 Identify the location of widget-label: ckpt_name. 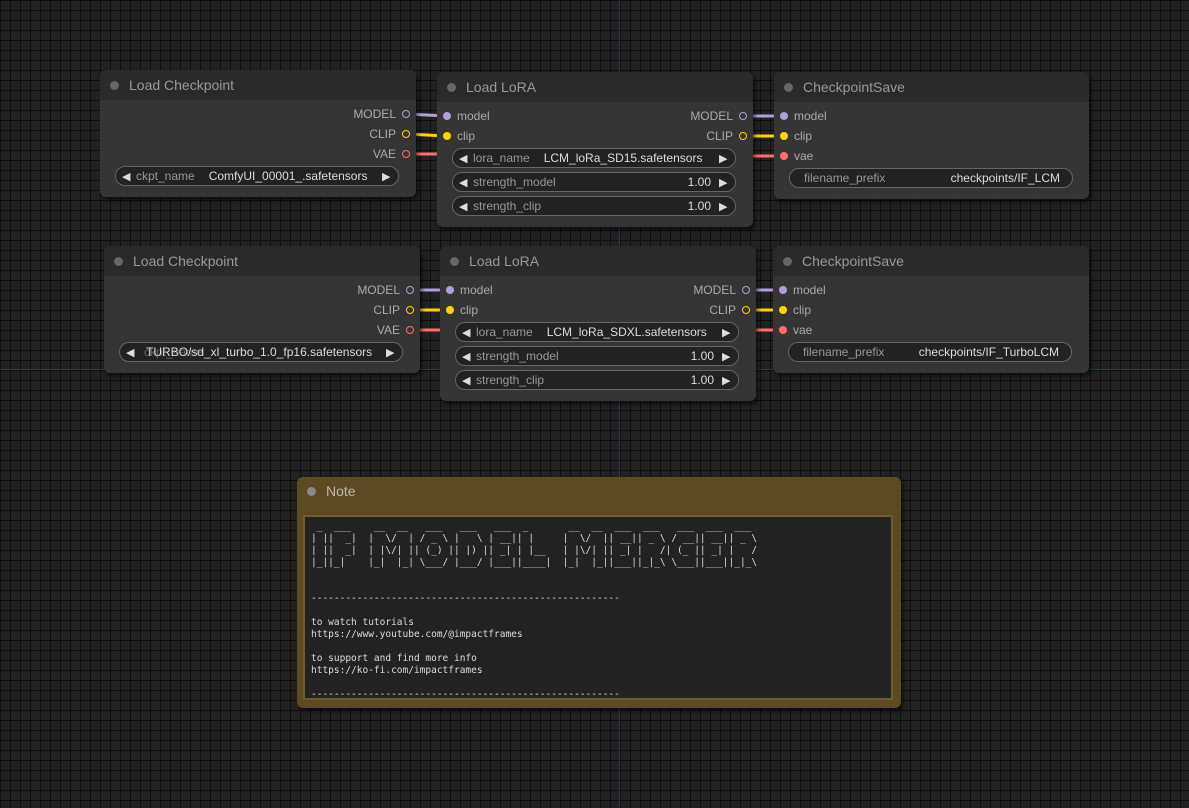
(173, 352).